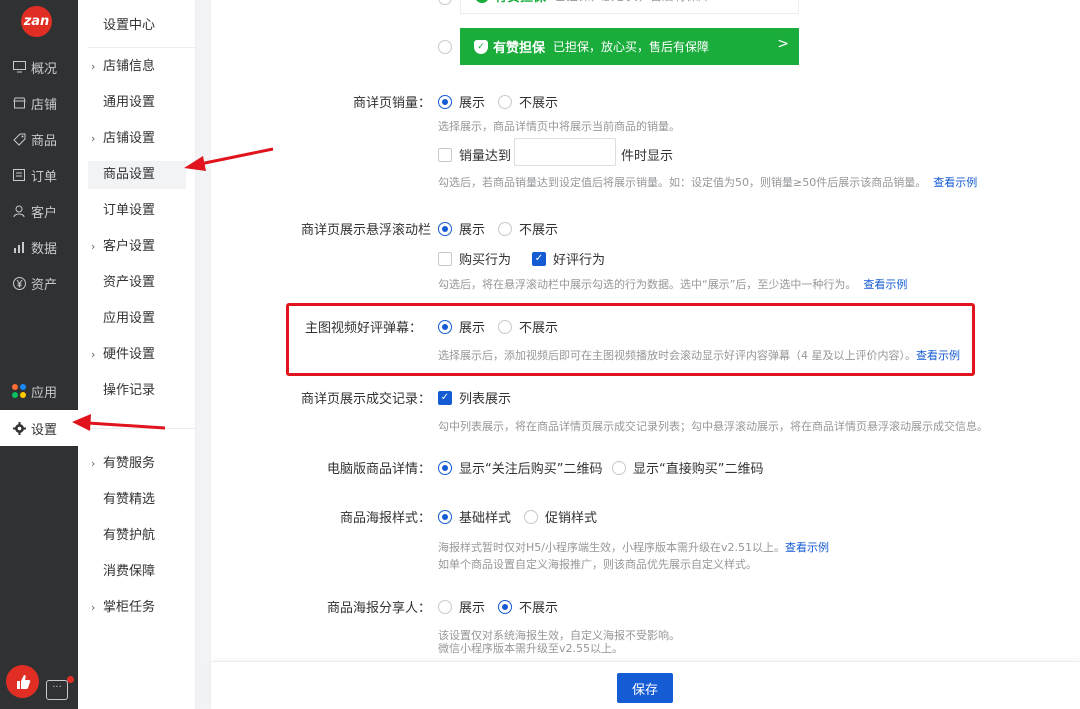 The image size is (1080, 709). Describe the element at coordinates (173, 289) in the screenshot. I see `annotation-arrows` at that location.